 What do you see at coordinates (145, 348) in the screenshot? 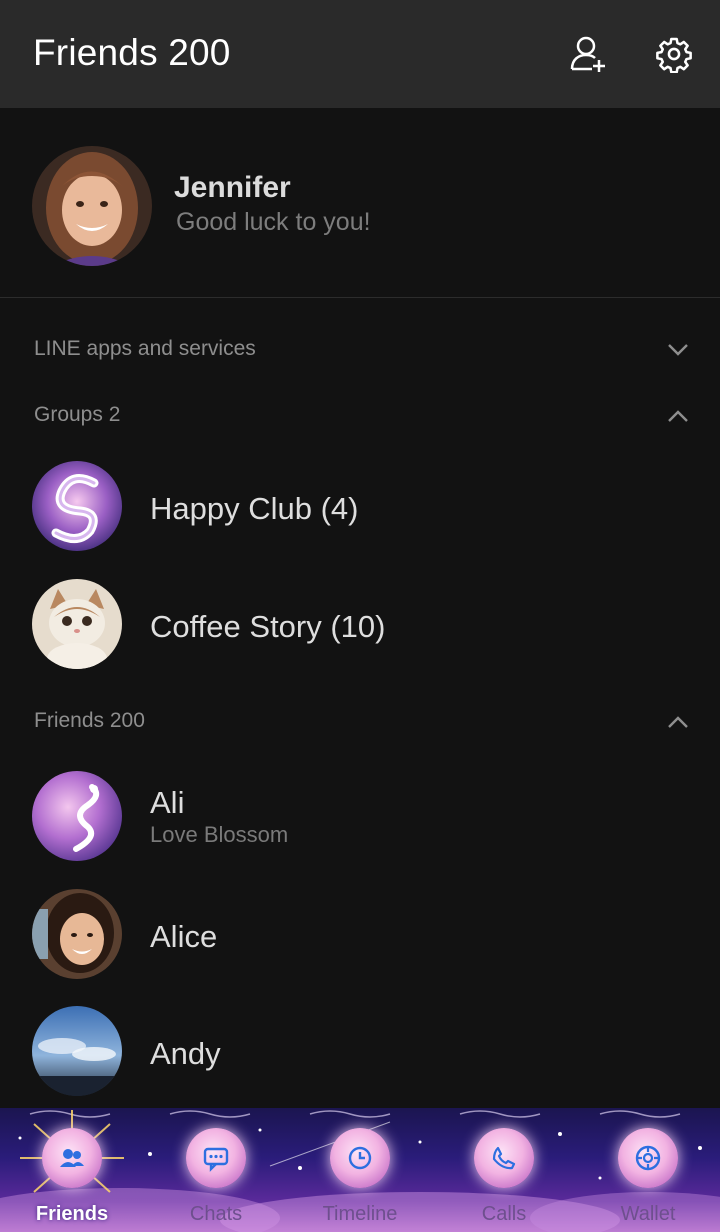
I see `section-label: LINE apps and services` at bounding box center [145, 348].